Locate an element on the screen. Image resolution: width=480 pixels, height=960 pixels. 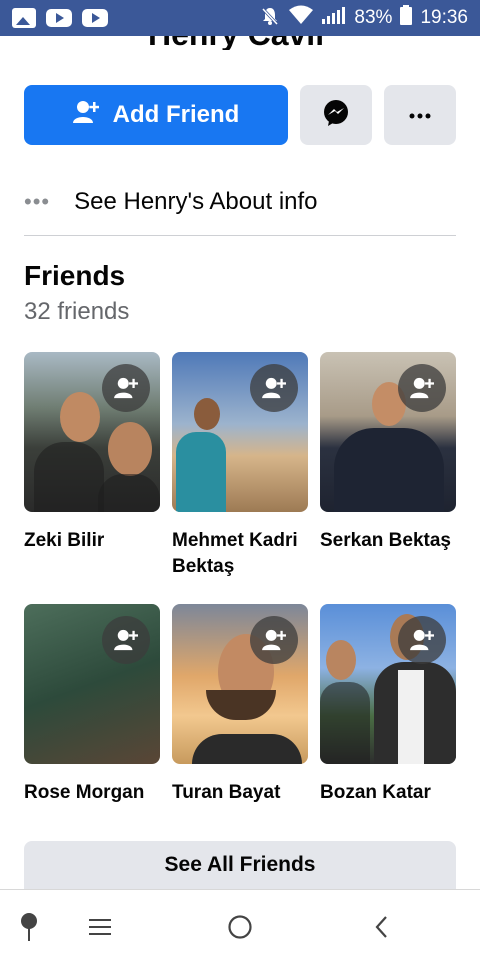
friend-card: Serkan Bektaş is located at coordinates (388, 453).